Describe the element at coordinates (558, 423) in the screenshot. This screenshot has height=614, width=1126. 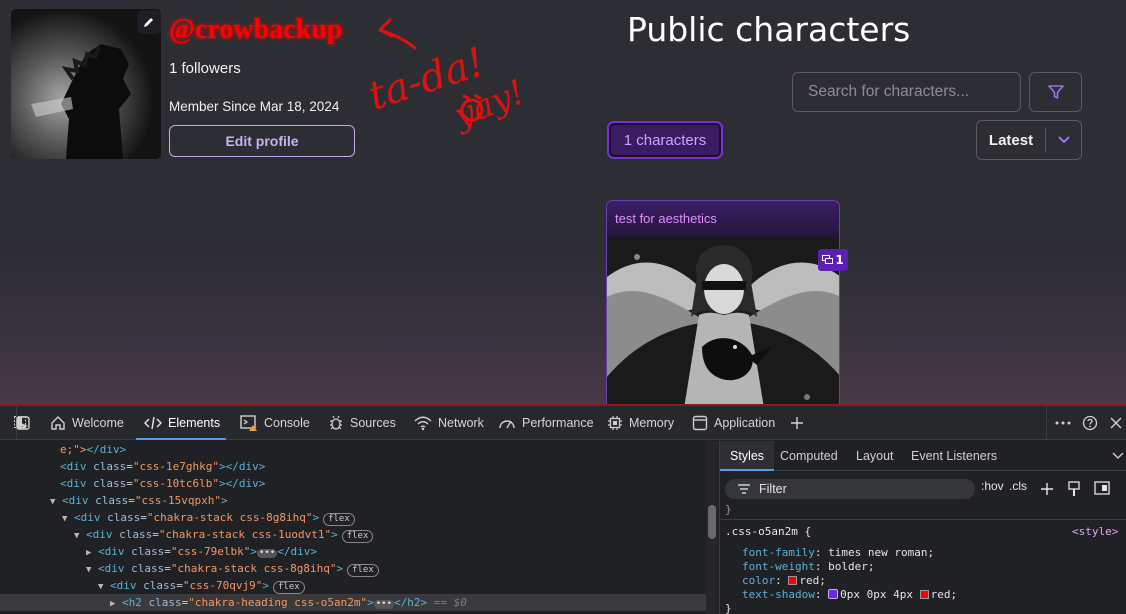
I see `tab-performance-label: Performance` at that location.